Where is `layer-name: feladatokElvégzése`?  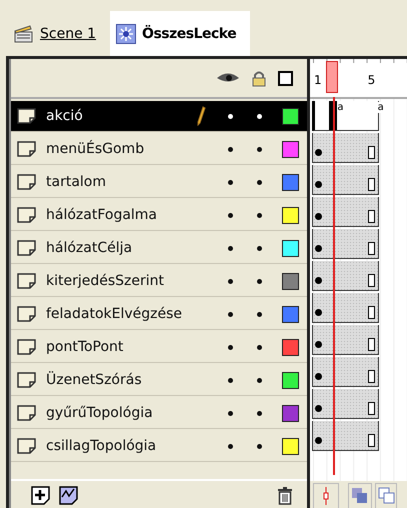 layer-name: feladatokElvégzése is located at coordinates (115, 314).